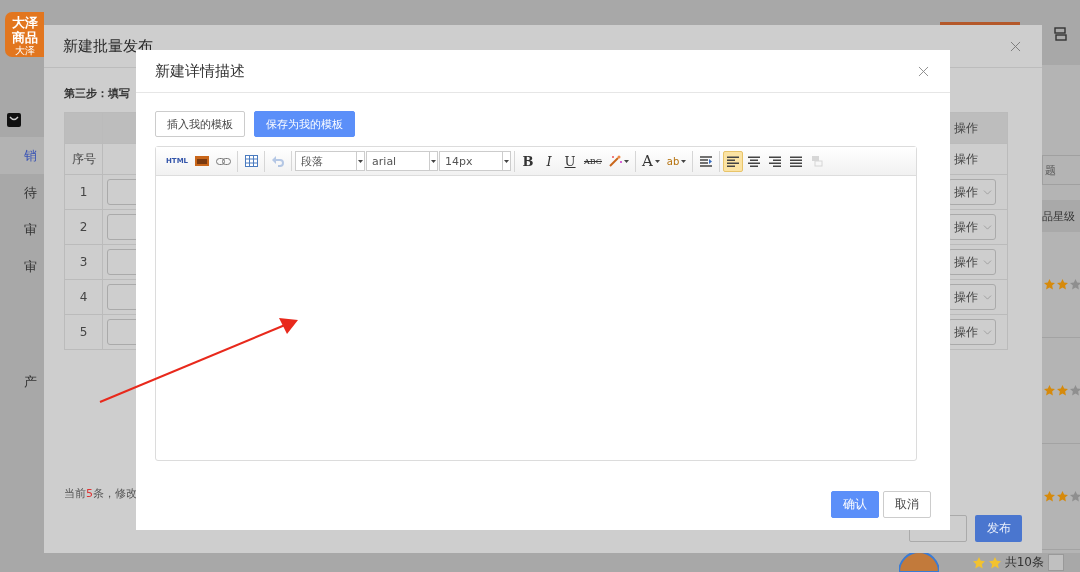  I want to click on cancel-button: 取消, so click(907, 504).